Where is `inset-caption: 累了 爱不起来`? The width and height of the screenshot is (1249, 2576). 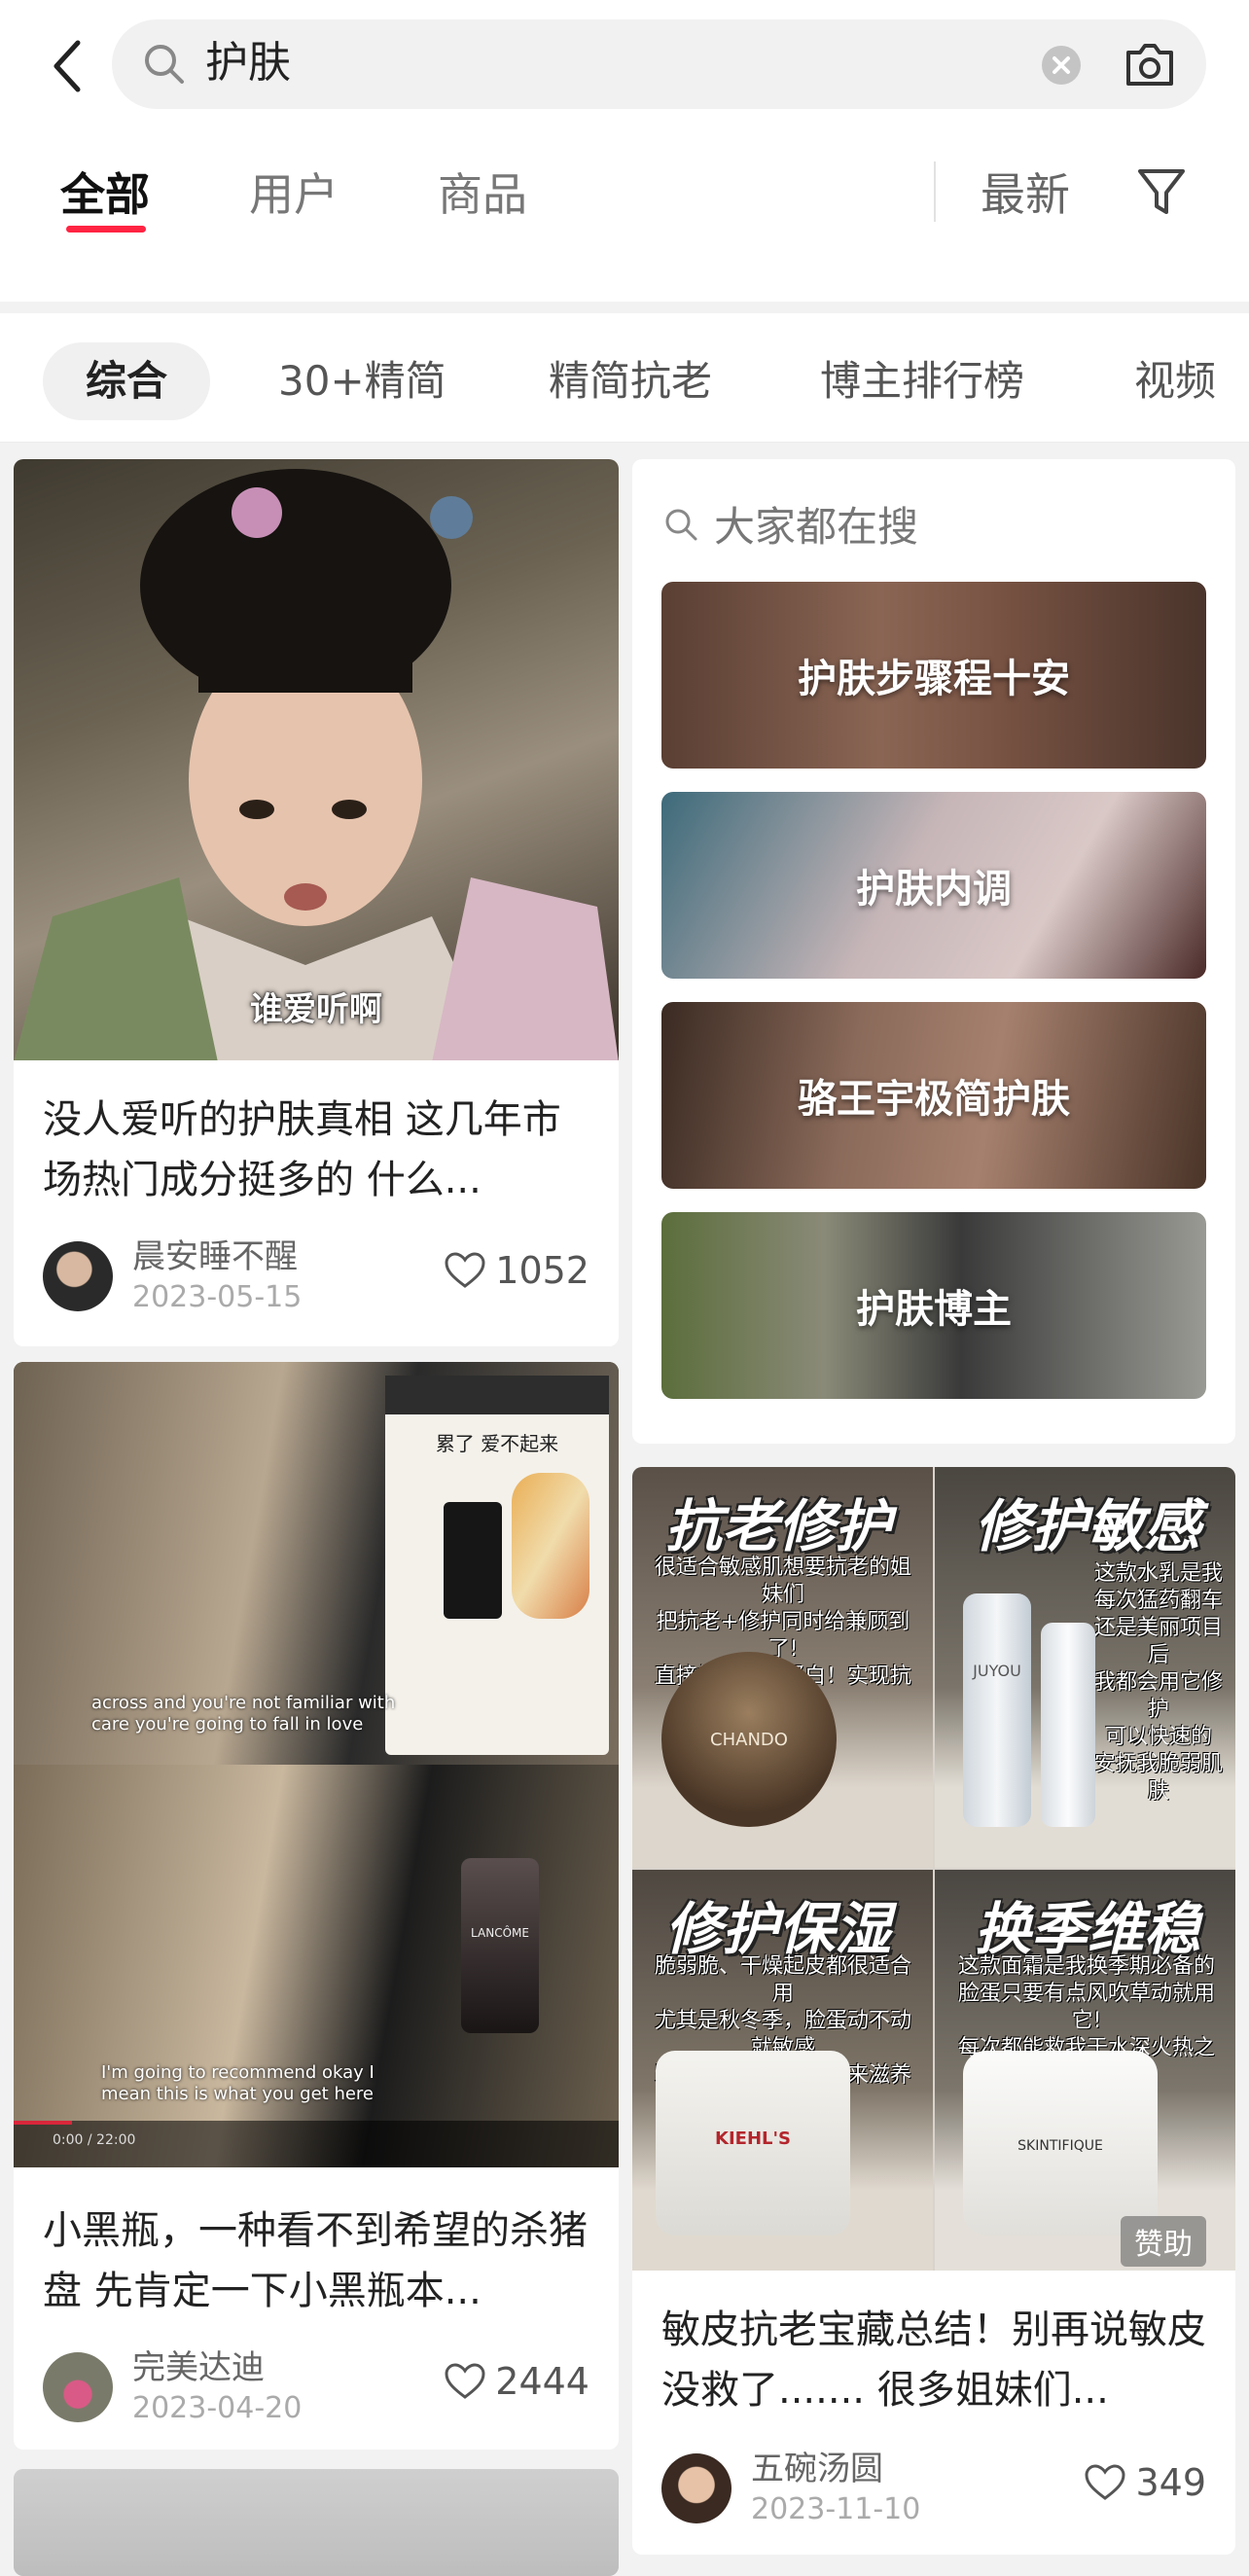 inset-caption: 累了 爱不起来 is located at coordinates (497, 1443).